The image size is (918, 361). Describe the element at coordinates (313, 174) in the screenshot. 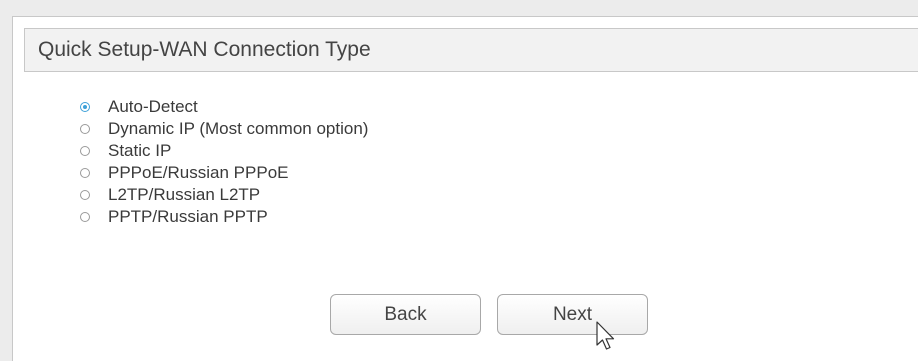

I see `option-pppoe: PPPoE/Russian PPPoE` at that location.